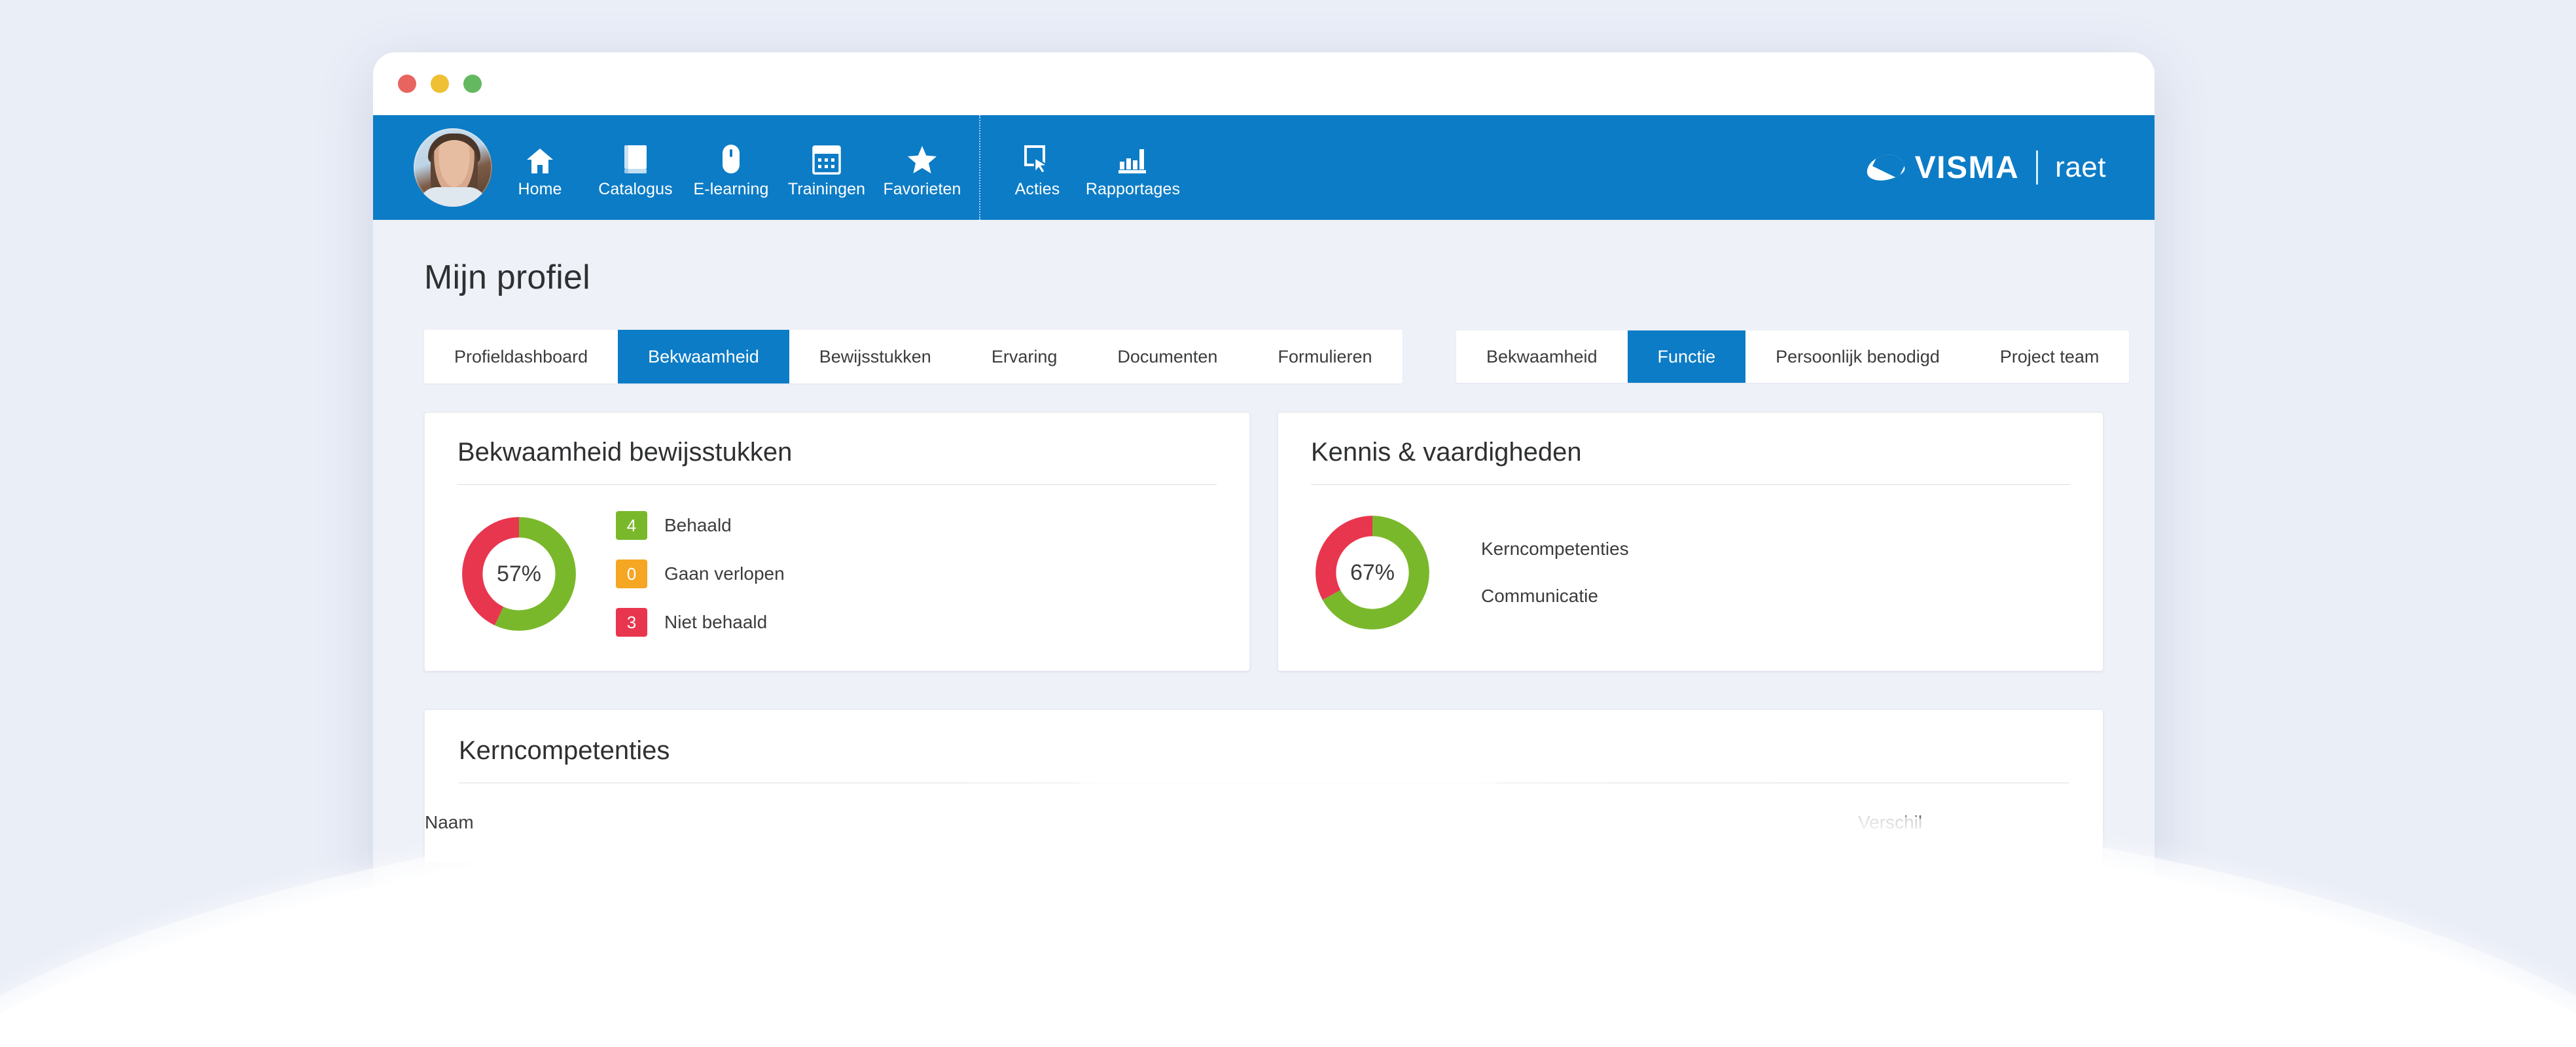 The image size is (2576, 1047). I want to click on table-head: Naam Niveau Verschil, so click(1264, 823).